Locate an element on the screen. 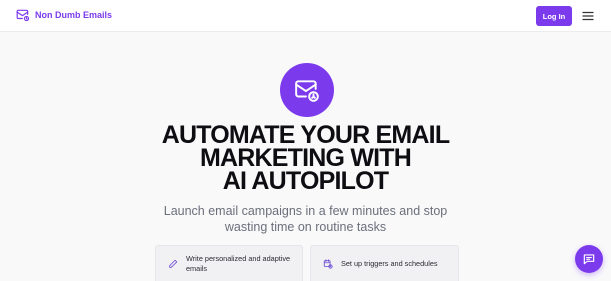 The width and height of the screenshot is (611, 281). hamburger-menu-icon is located at coordinates (588, 16).